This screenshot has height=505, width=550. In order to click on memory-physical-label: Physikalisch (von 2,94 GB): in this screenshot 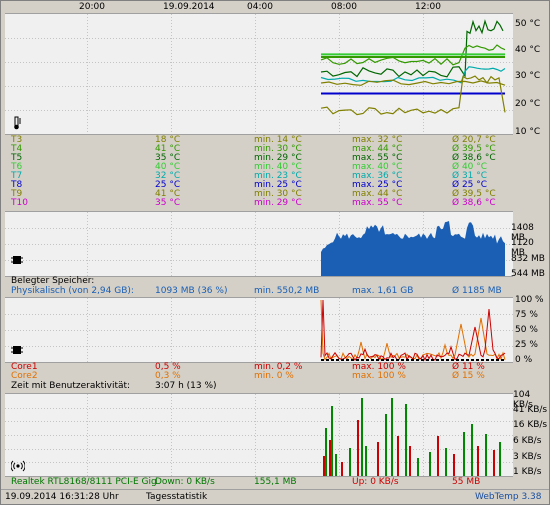, I will do `click(72, 291)`.